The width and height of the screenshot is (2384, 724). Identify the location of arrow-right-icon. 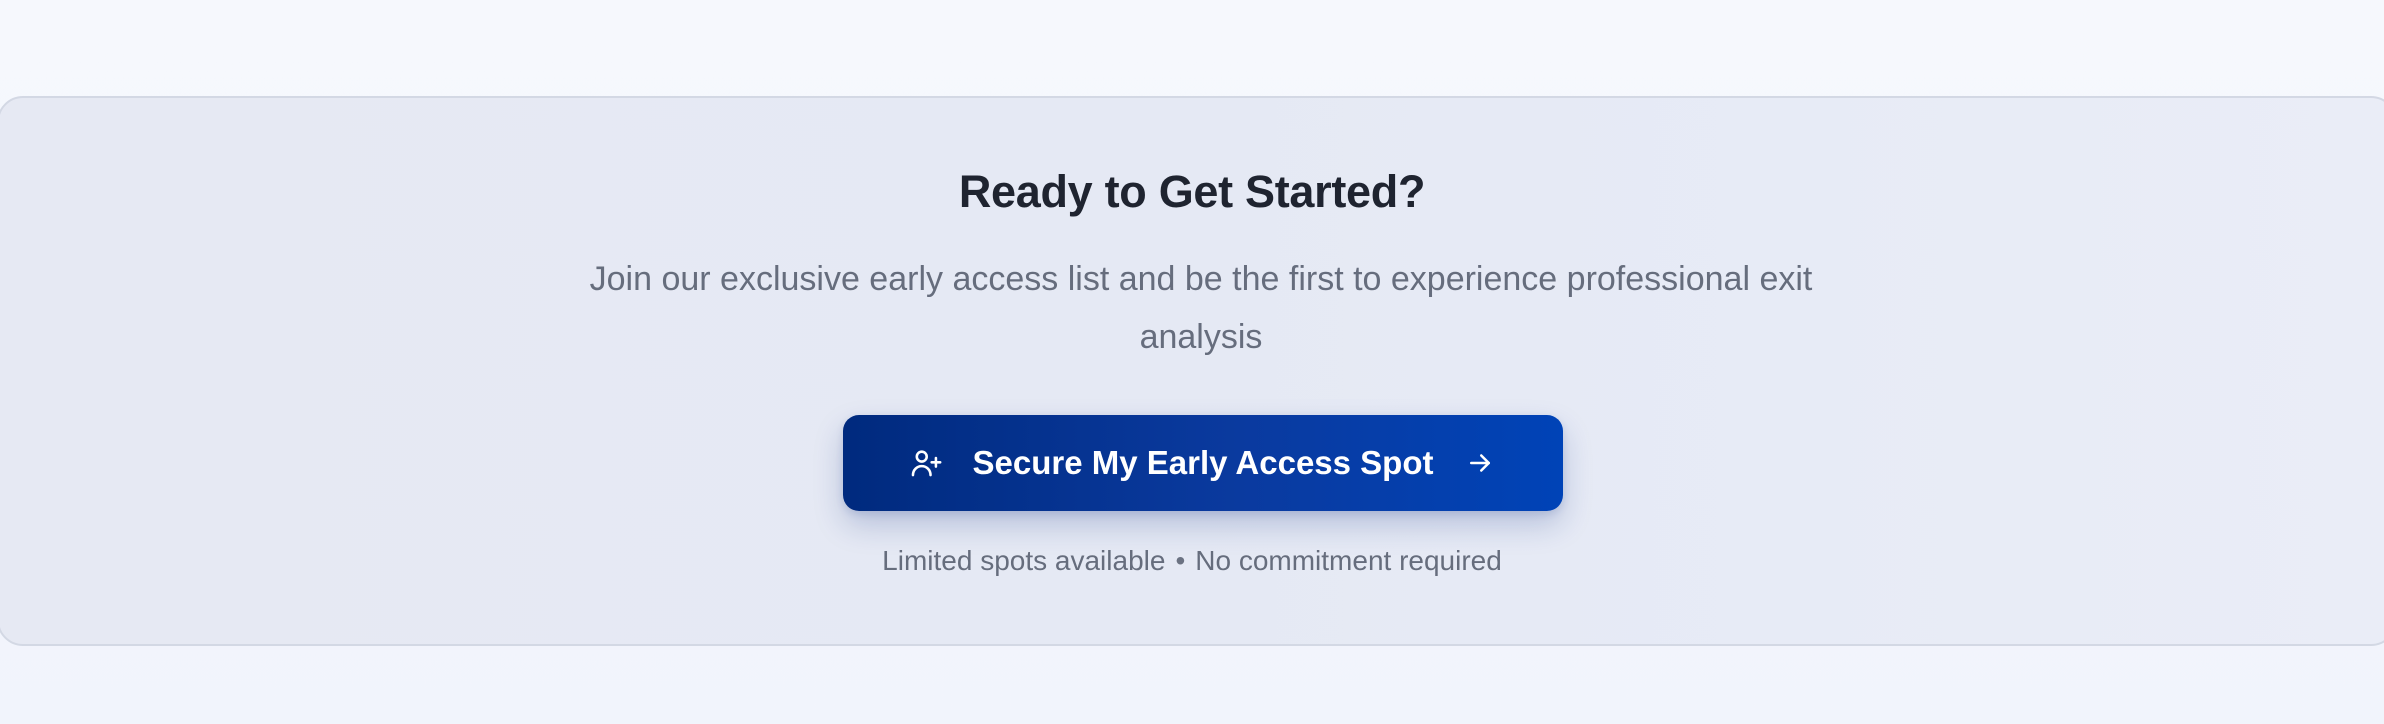
(1480, 463).